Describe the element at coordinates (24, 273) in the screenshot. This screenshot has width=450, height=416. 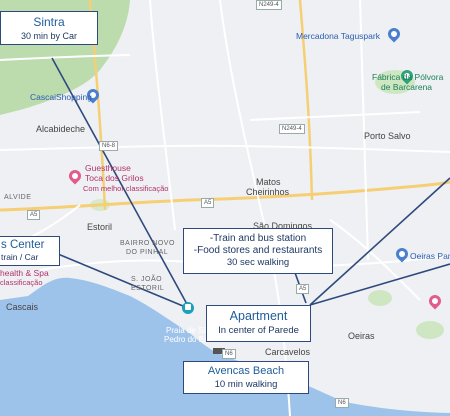
I see `place-health-spa: health & Spa` at that location.